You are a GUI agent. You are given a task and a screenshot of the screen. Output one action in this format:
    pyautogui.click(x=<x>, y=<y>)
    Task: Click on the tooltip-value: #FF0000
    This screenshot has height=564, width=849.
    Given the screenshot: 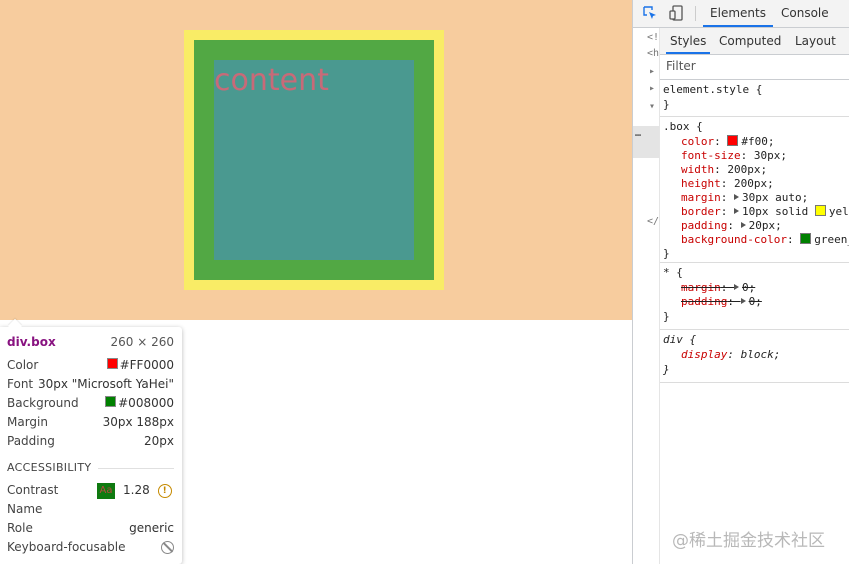 What is the action you would take?
    pyautogui.click(x=140, y=365)
    